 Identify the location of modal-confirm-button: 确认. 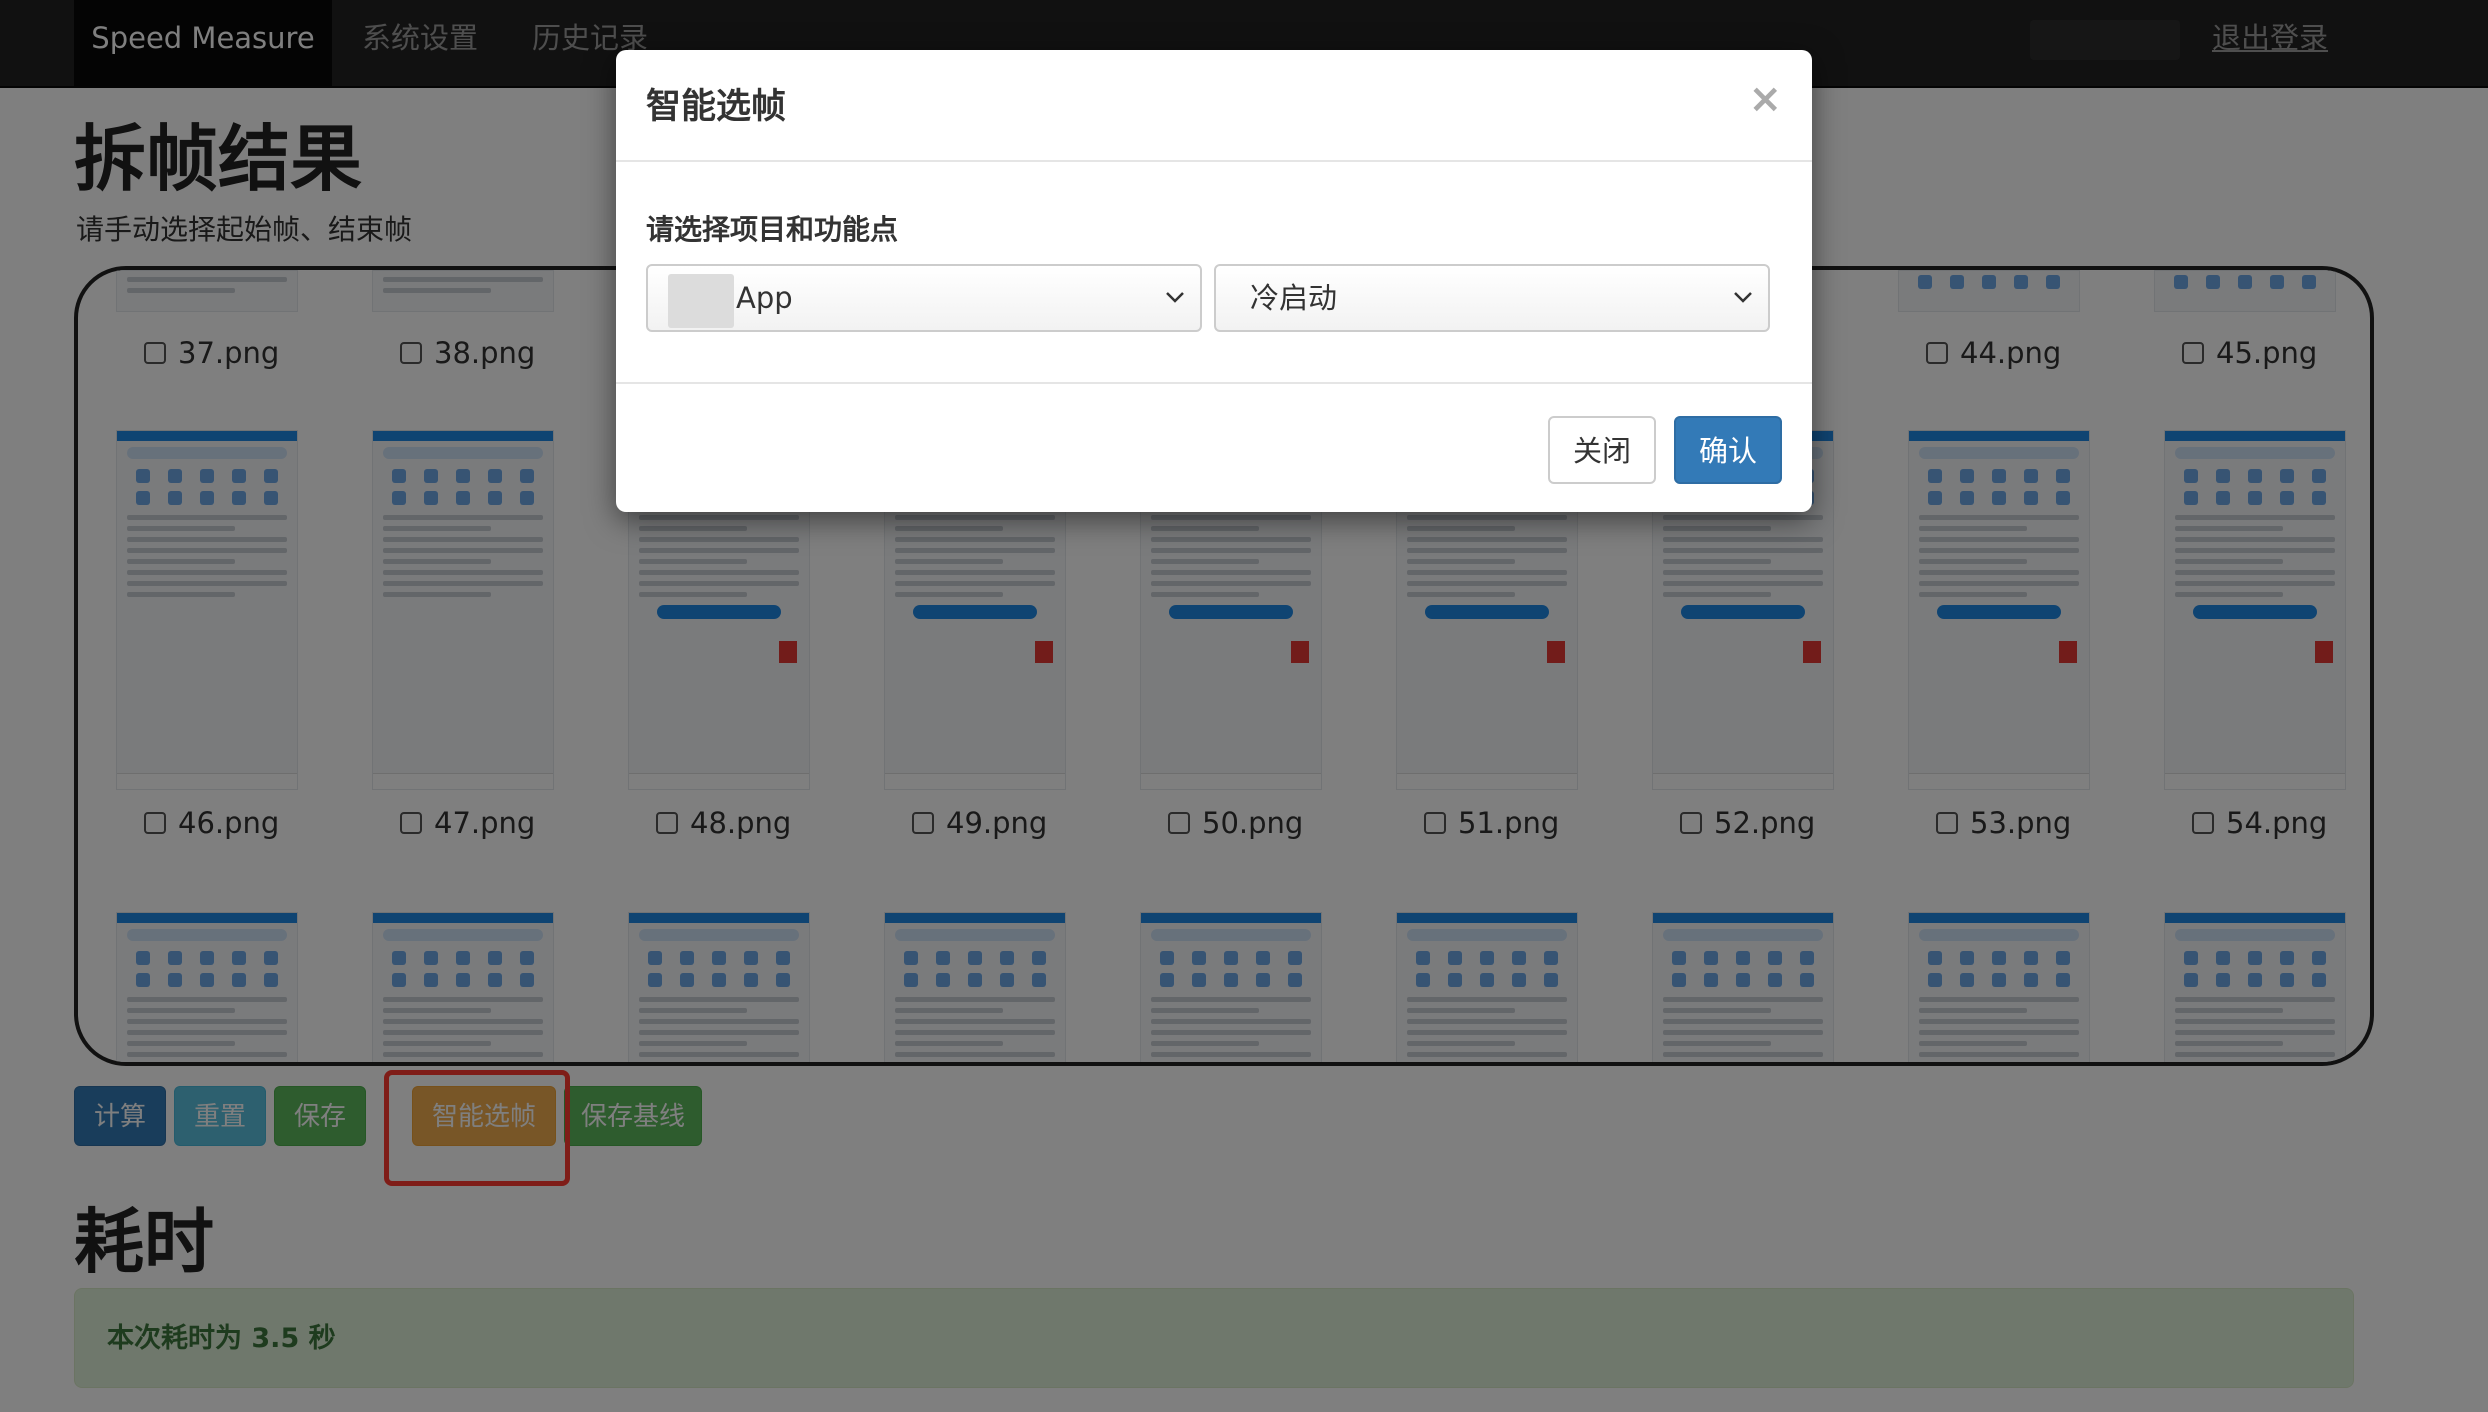
(1728, 450).